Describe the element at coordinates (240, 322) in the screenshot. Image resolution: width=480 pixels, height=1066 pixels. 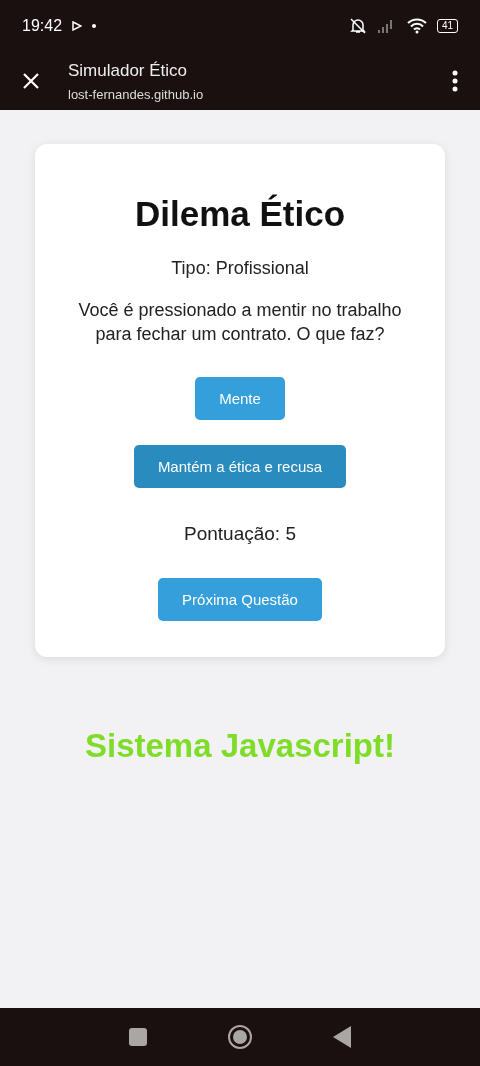
I see `question-text: Você é pressionado a mentir no trabalho para fechar um contrato. O que faz?` at that location.